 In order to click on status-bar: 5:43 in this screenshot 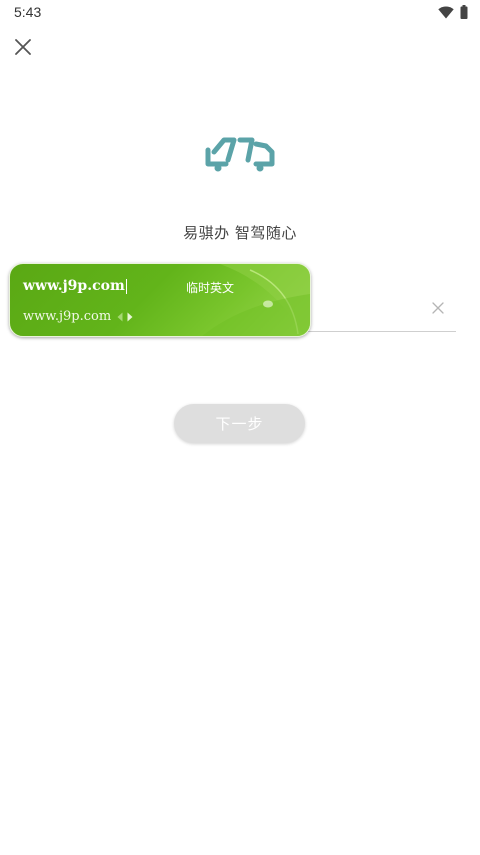, I will do `click(240, 12)`.